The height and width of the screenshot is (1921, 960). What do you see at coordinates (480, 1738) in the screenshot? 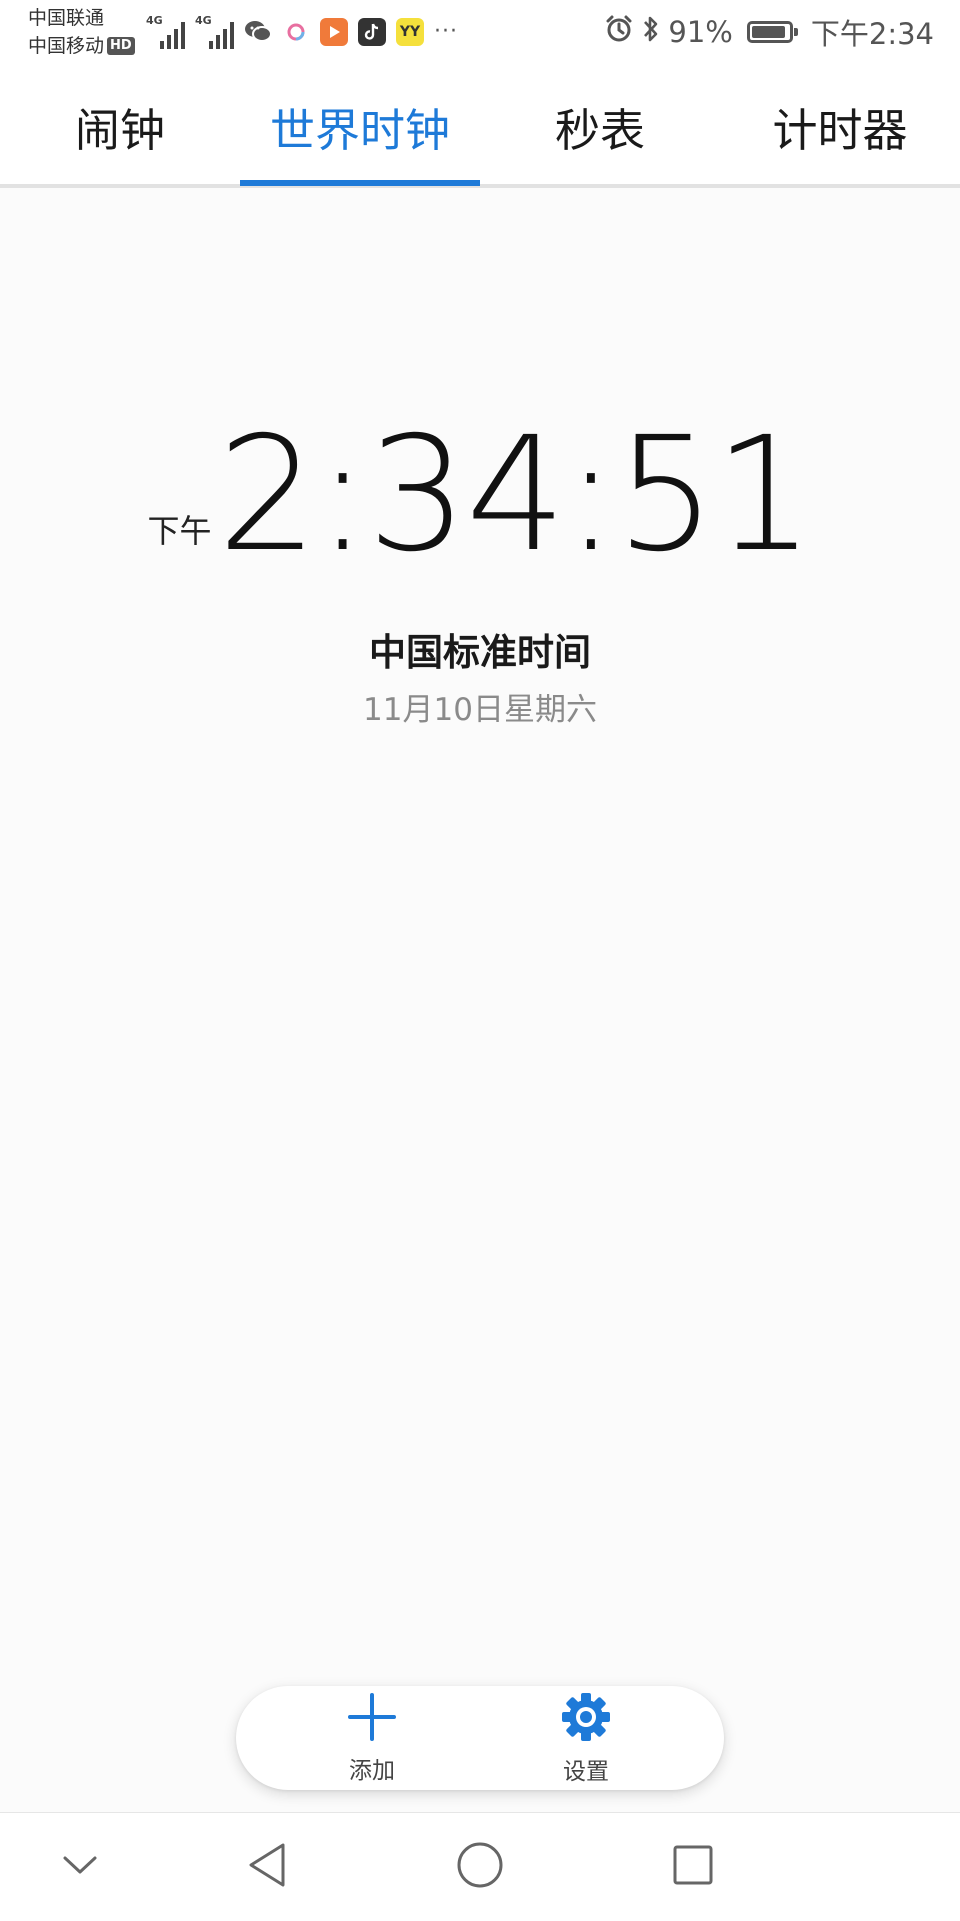
I see `action-pill: 添加 设置` at bounding box center [480, 1738].